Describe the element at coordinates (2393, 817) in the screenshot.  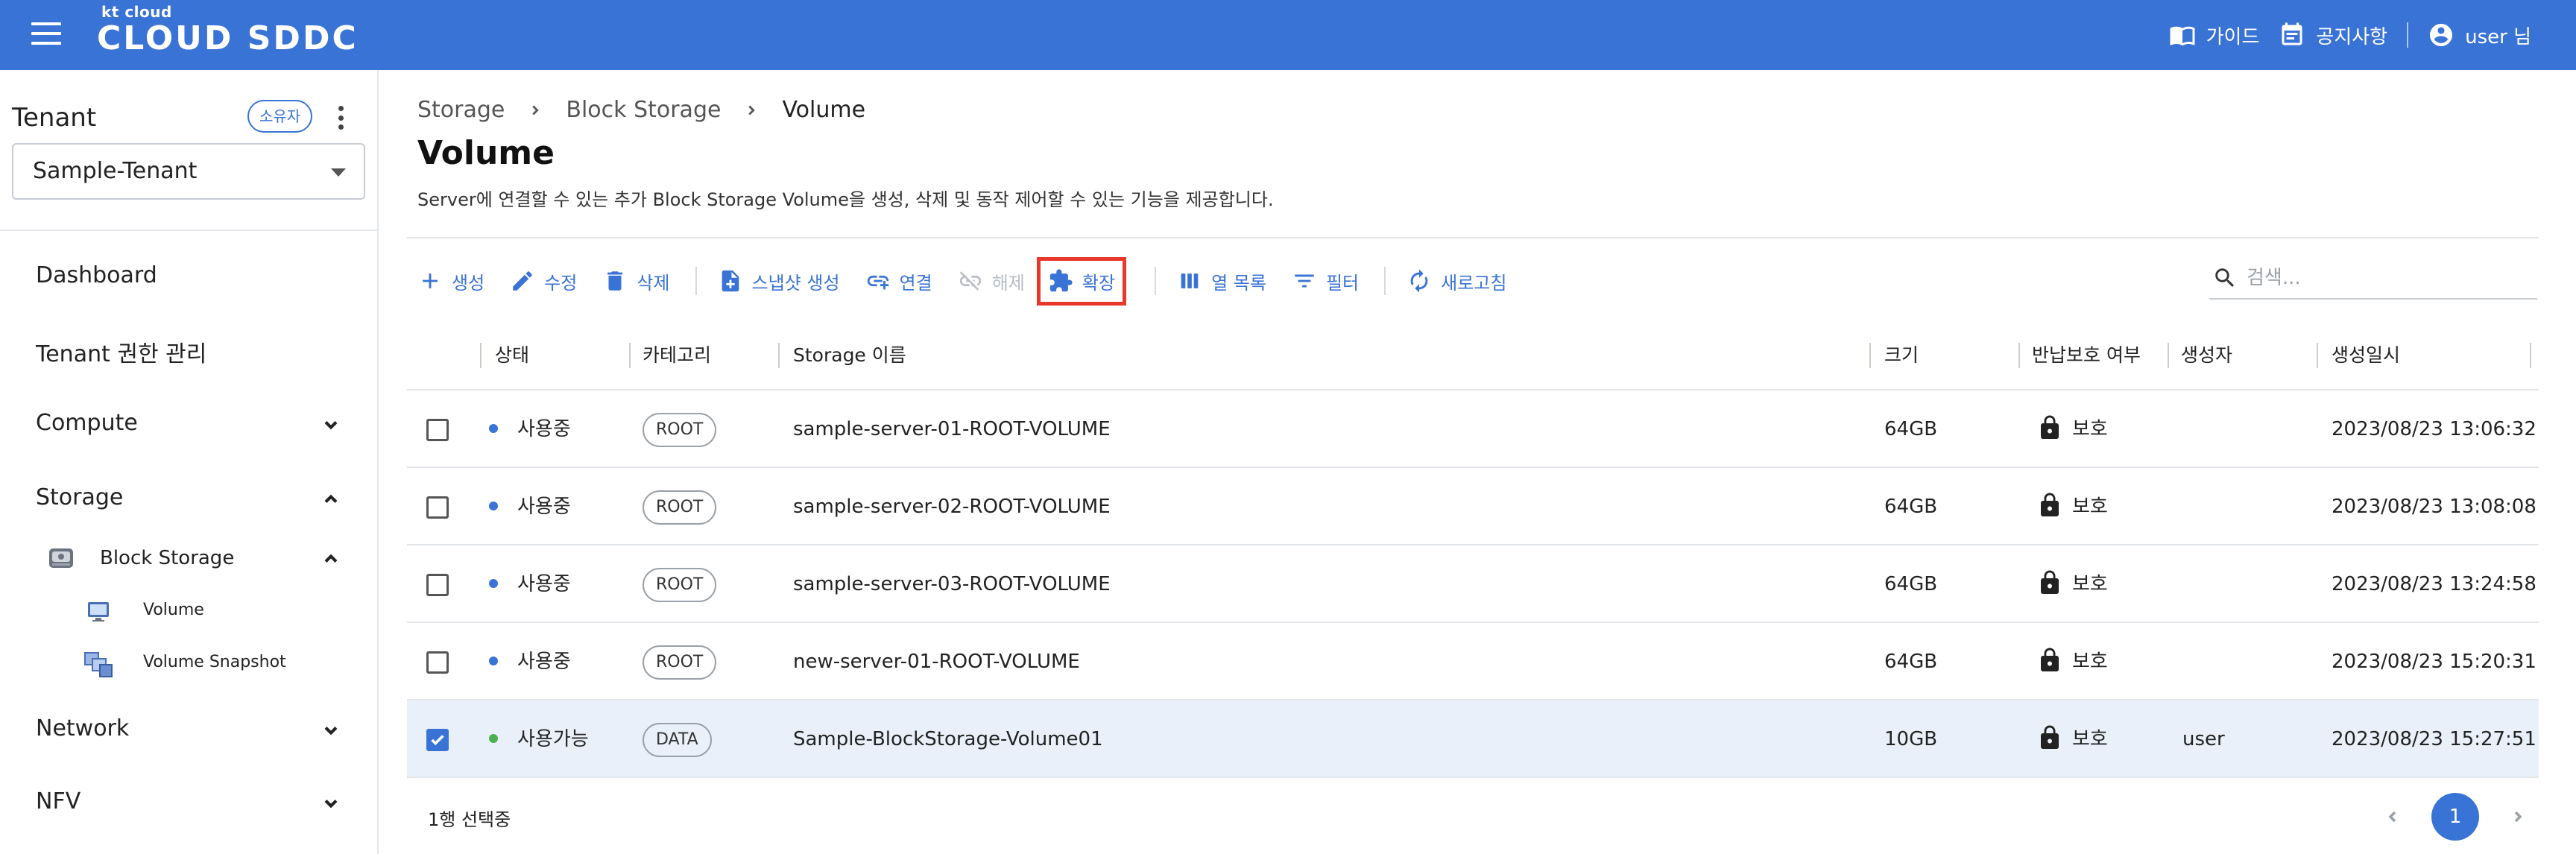
I see `chevron-left-icon` at that location.